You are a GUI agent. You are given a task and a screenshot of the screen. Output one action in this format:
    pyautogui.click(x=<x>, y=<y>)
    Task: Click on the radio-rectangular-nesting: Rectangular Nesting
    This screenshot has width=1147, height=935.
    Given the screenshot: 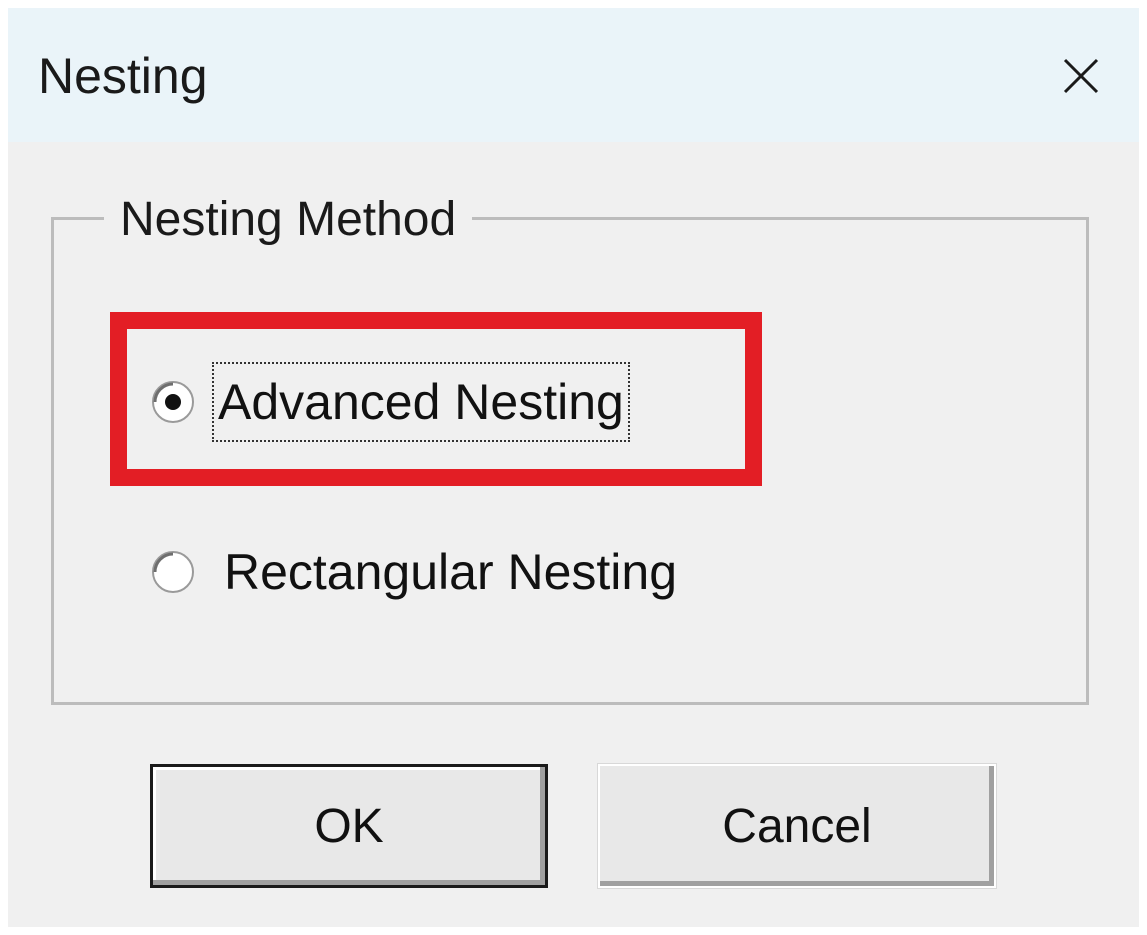 What is the action you would take?
    pyautogui.click(x=416, y=572)
    